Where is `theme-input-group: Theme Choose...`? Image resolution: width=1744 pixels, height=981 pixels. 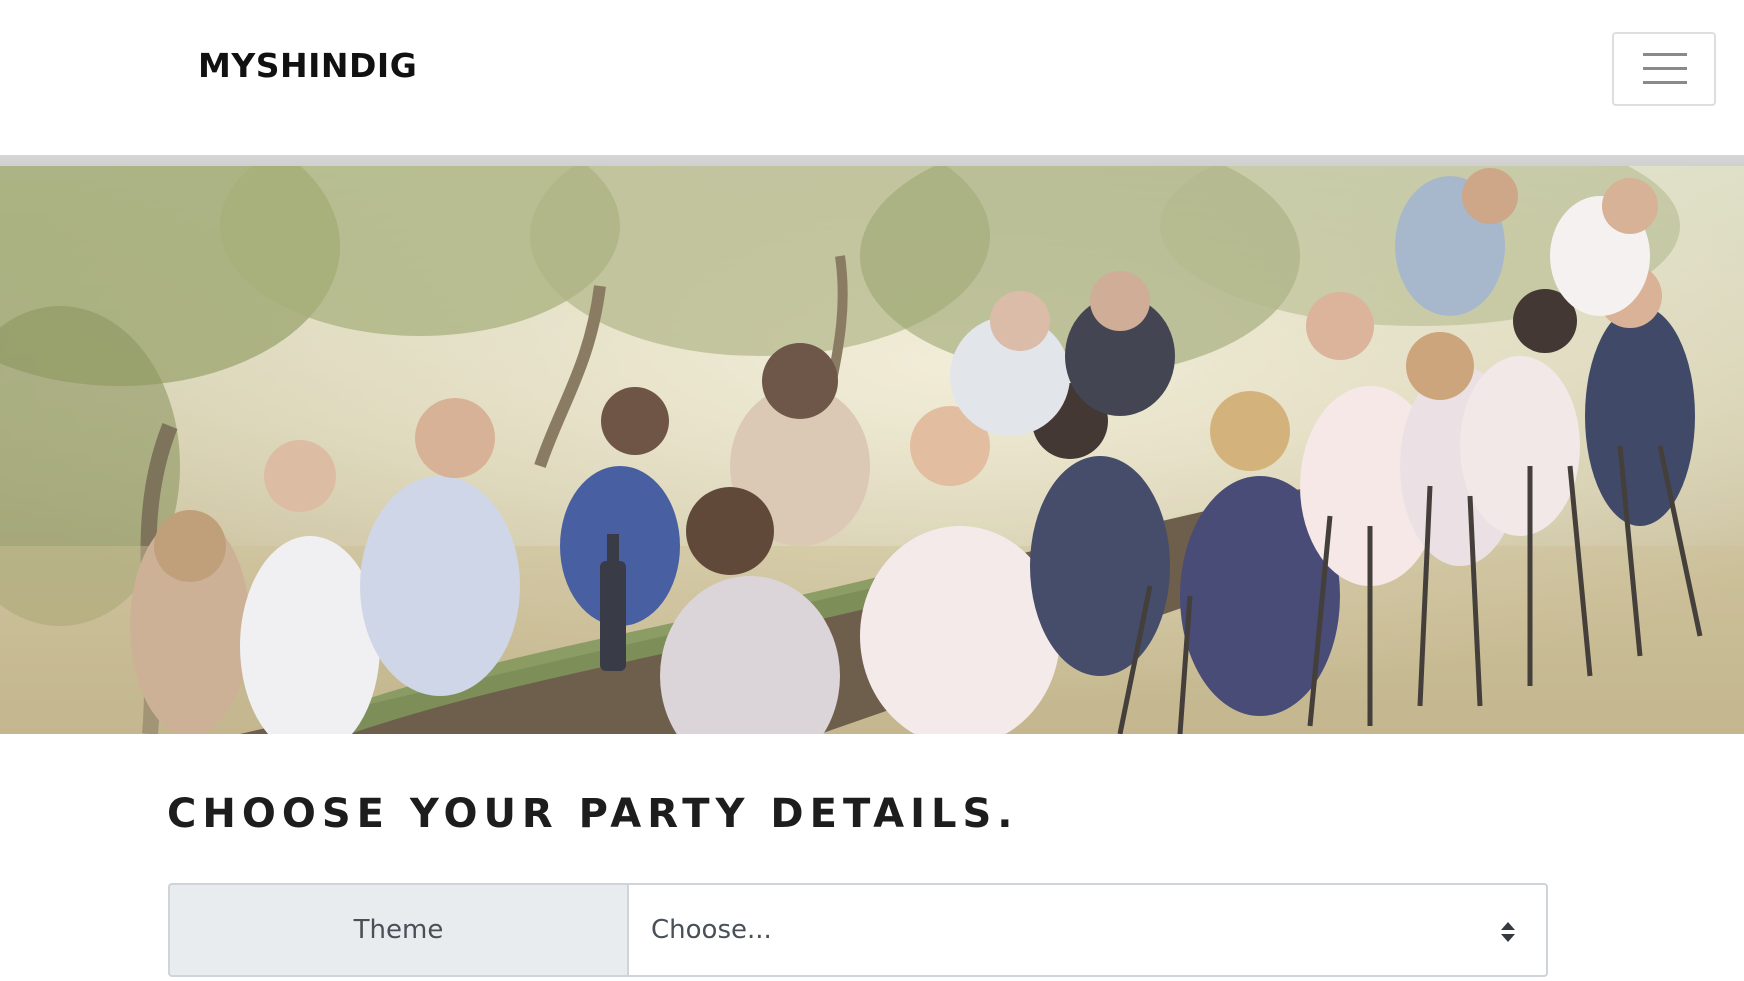
theme-input-group: Theme Choose... is located at coordinates (858, 930).